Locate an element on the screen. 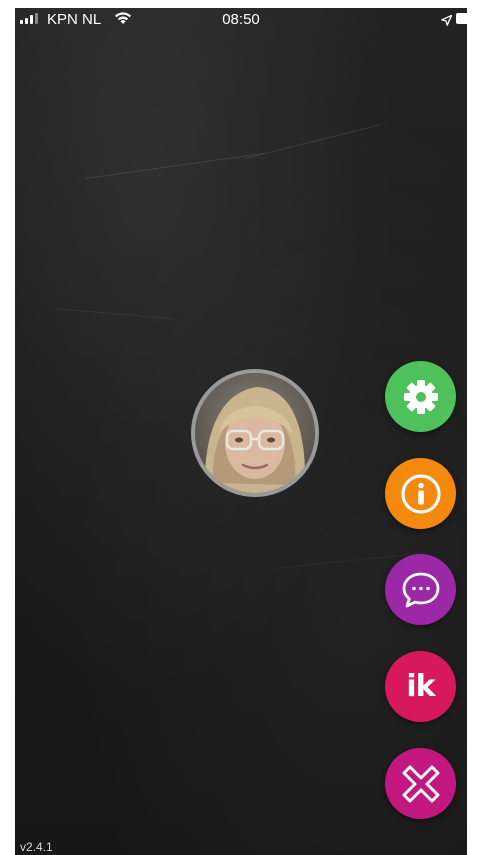 This screenshot has width=482, height=855. location-arrow-icon is located at coordinates (447, 21).